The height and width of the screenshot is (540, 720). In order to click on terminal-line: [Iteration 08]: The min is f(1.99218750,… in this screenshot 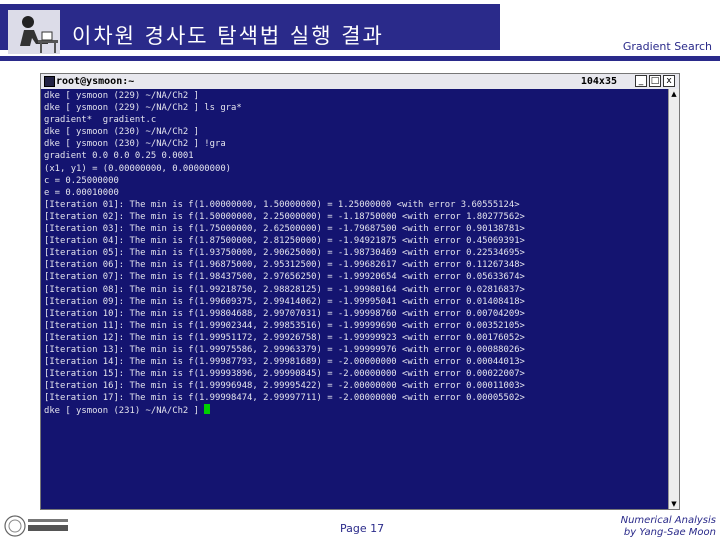, I will do `click(284, 289)`.